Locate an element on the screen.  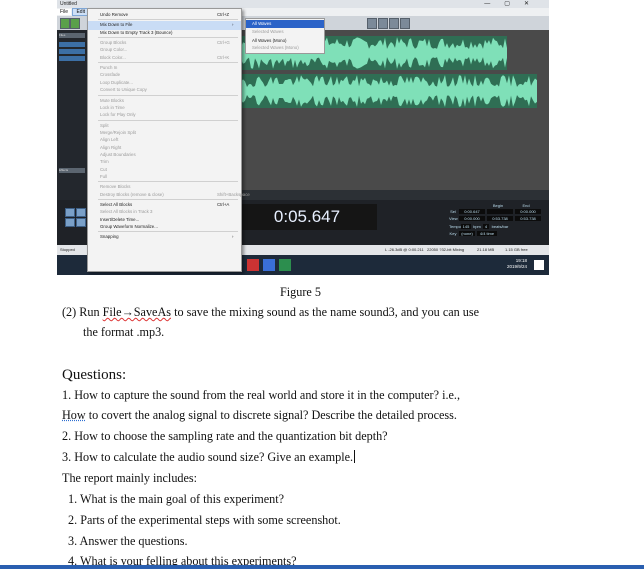
questions-heading: Questions: is located at coordinates (94, 375).